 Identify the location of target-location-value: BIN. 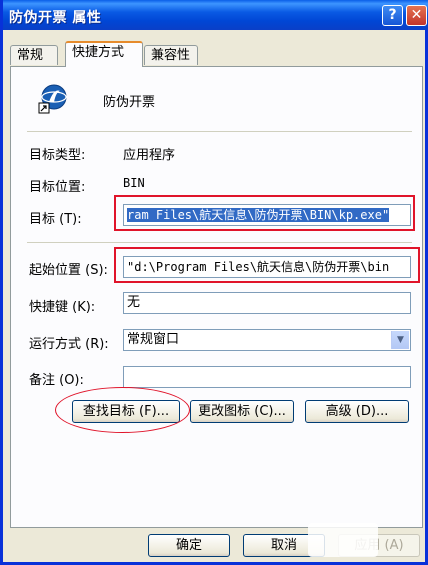
(134, 183).